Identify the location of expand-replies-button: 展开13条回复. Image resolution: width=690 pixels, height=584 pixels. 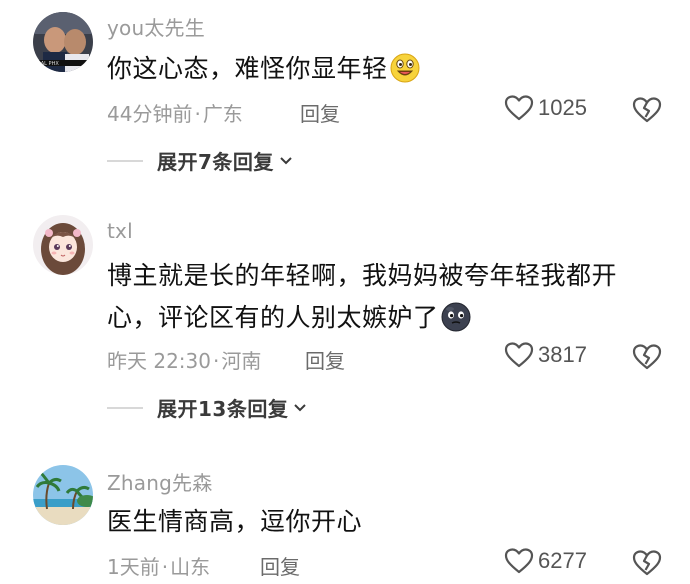
(207, 407).